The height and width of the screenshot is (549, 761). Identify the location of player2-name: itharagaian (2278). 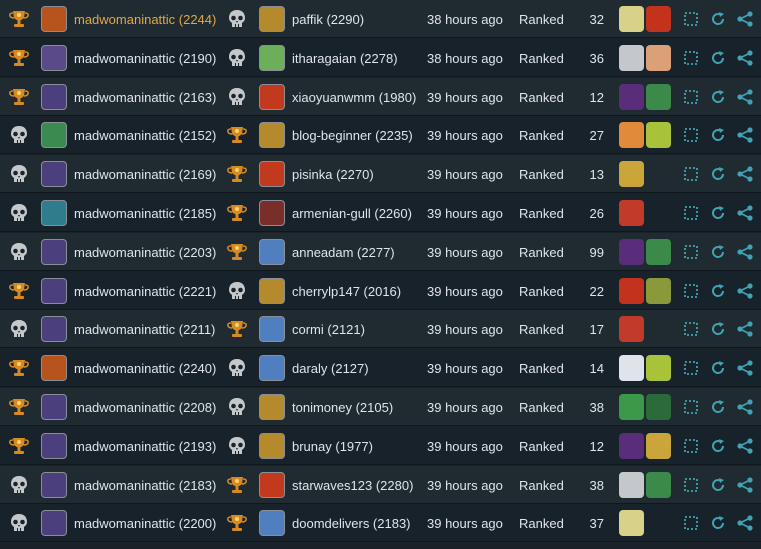
(345, 58).